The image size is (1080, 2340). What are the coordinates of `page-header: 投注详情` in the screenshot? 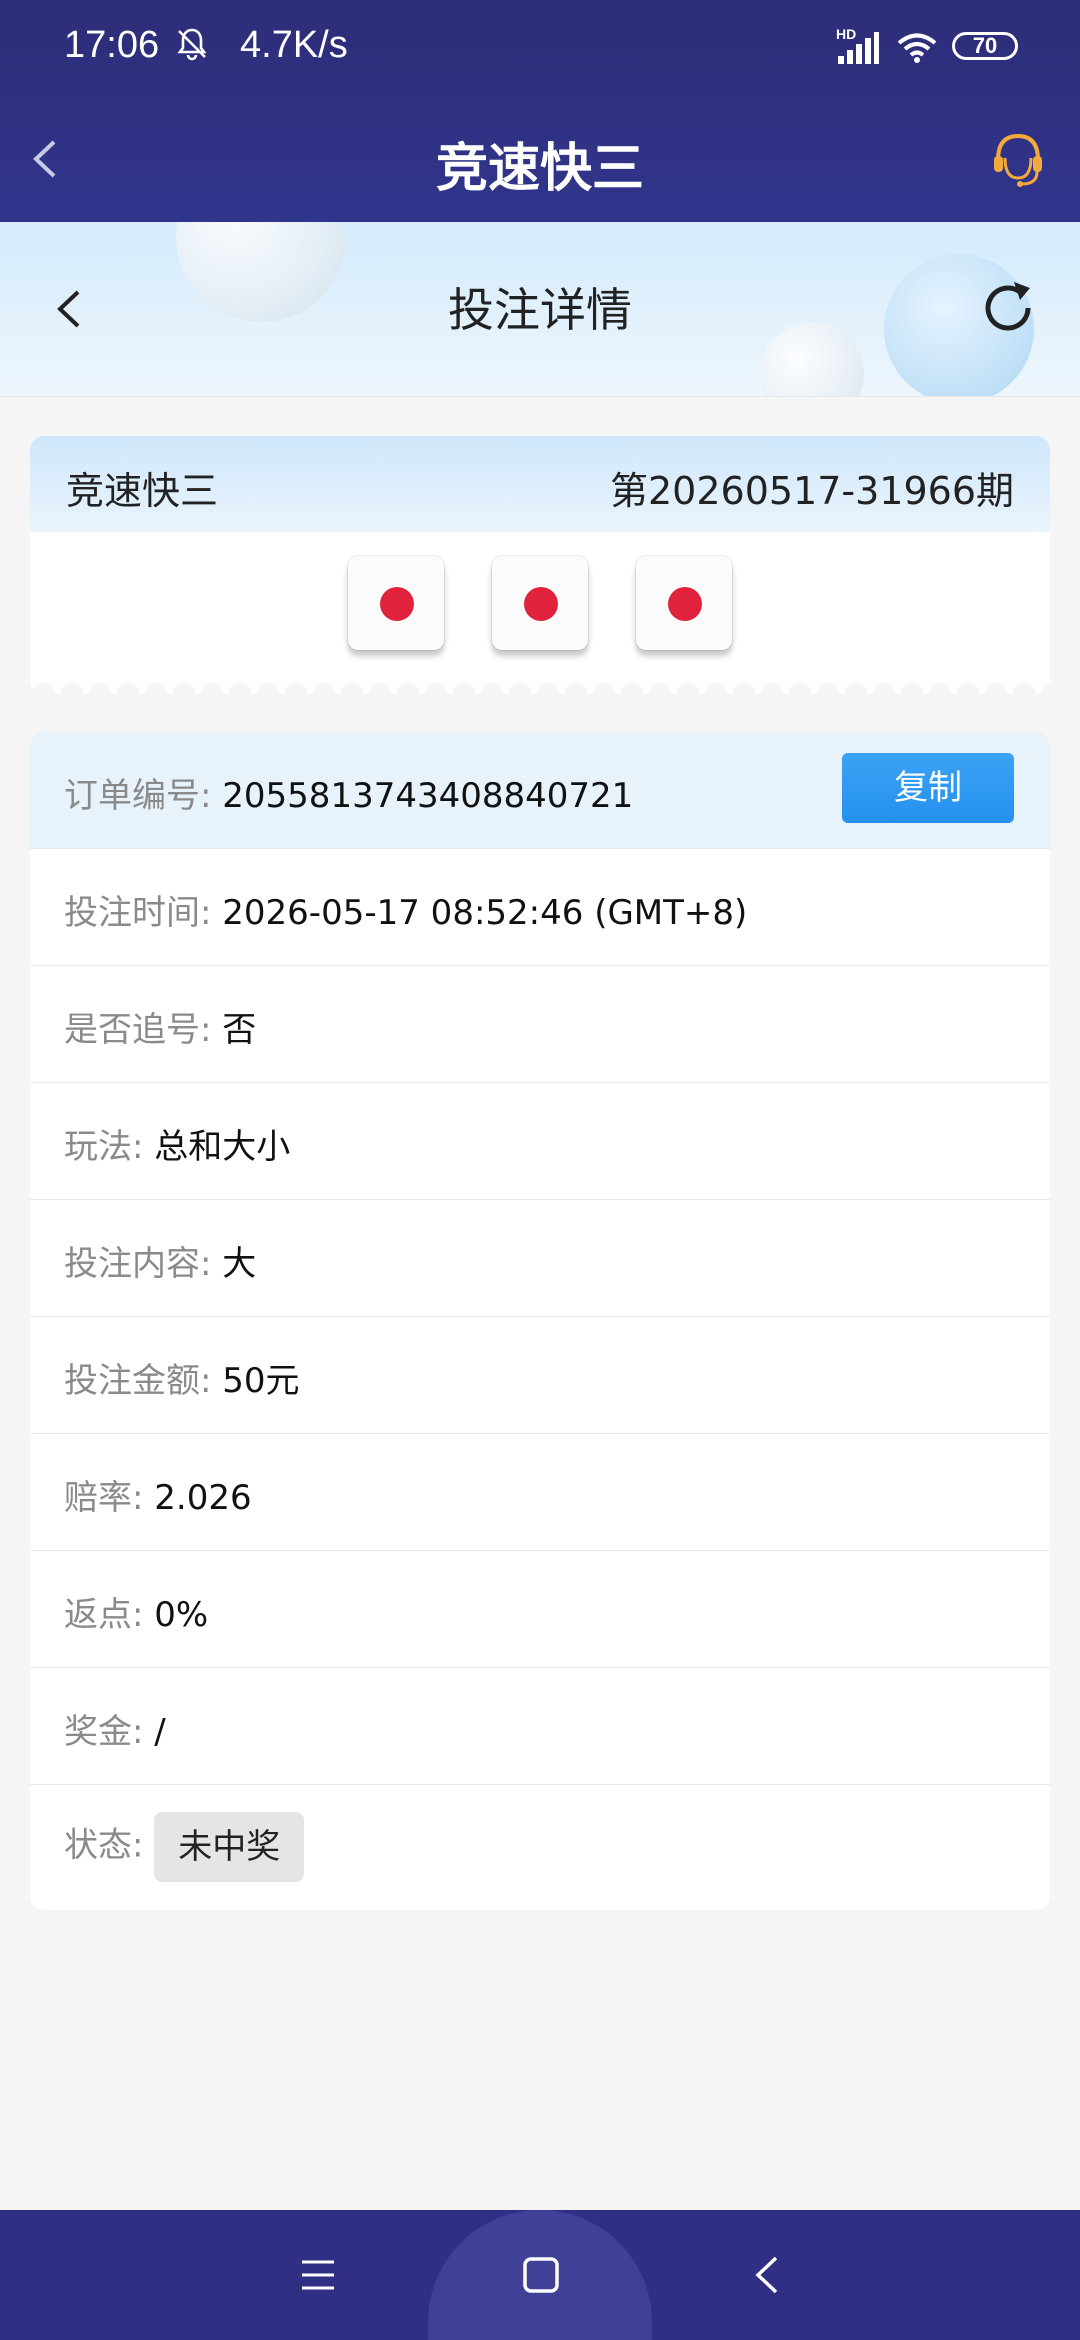 It's located at (540, 309).